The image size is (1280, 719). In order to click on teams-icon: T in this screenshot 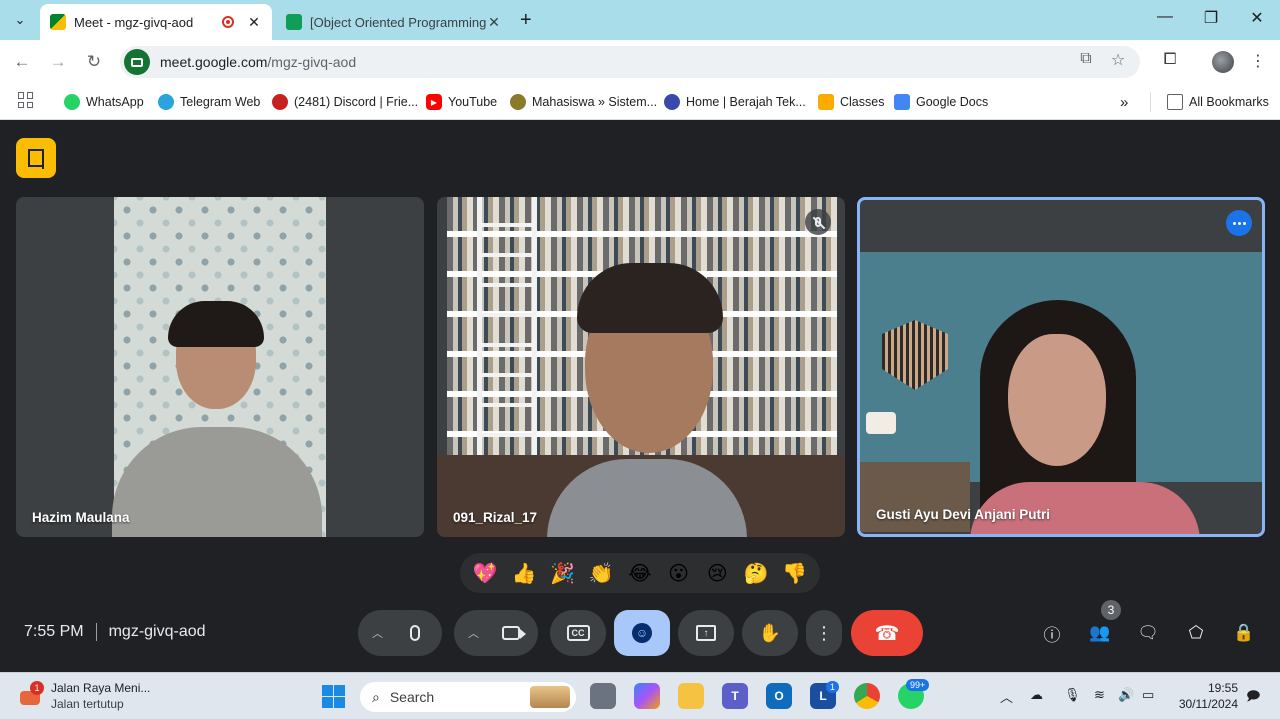, I will do `click(735, 696)`.